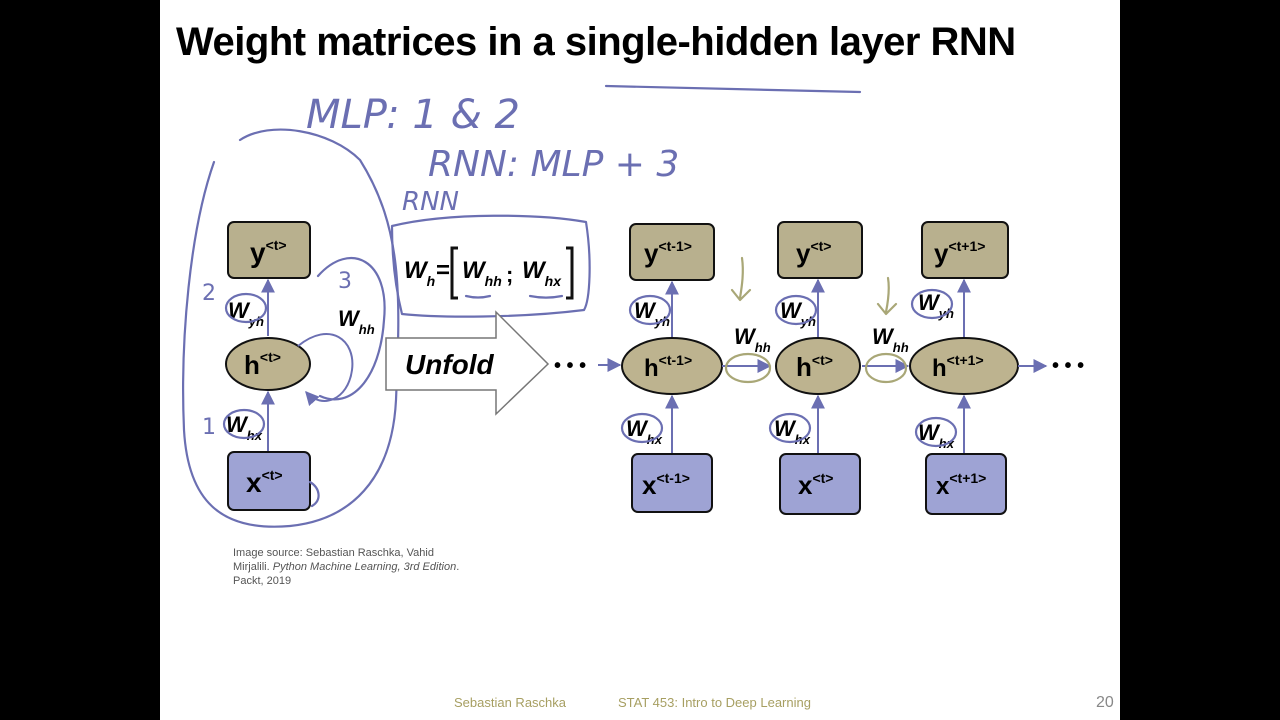  What do you see at coordinates (430, 202) in the screenshot?
I see `annotation-rnn: RNN` at bounding box center [430, 202].